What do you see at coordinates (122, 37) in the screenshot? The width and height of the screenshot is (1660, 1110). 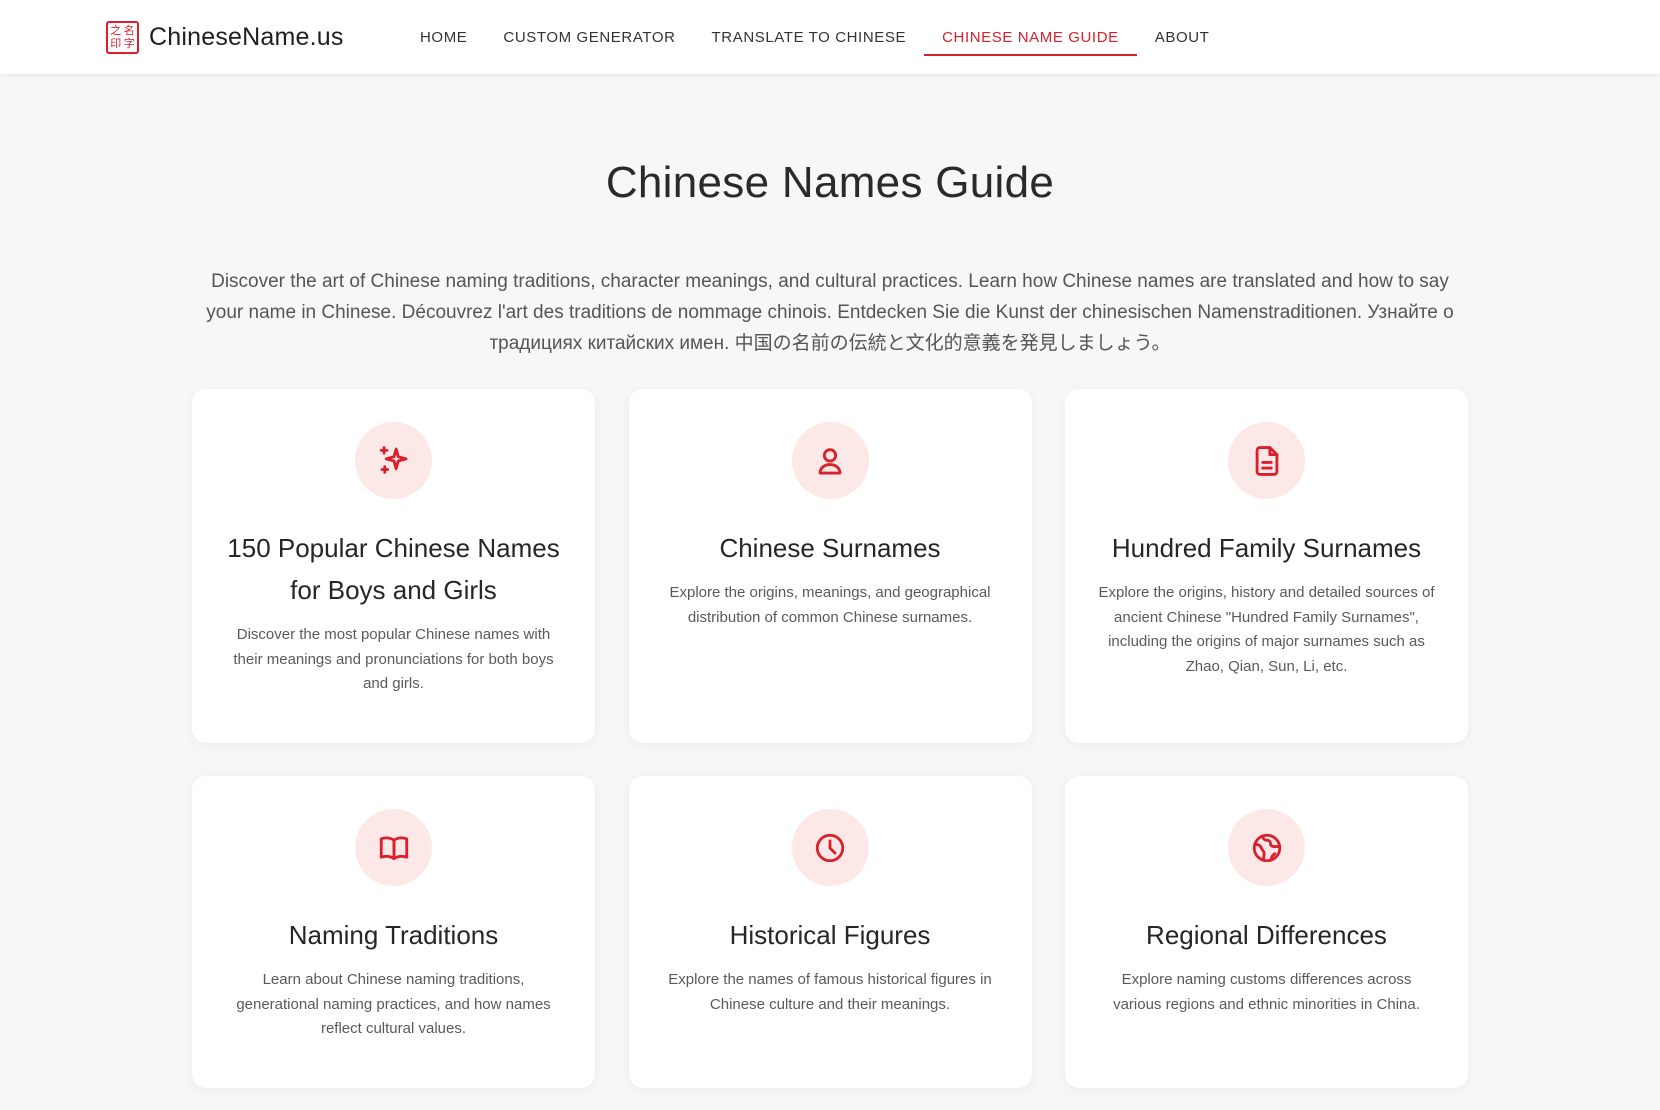 I see `seal-logo-icon: 之 名 印 字` at bounding box center [122, 37].